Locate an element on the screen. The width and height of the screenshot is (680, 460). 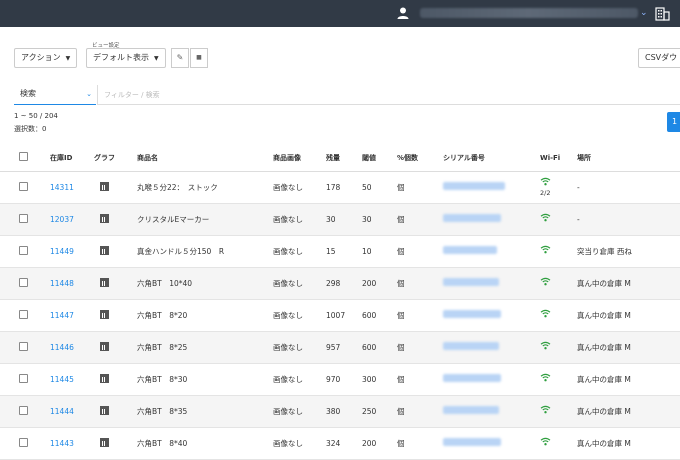
inventory-id-link: 11443 is located at coordinates (62, 443).